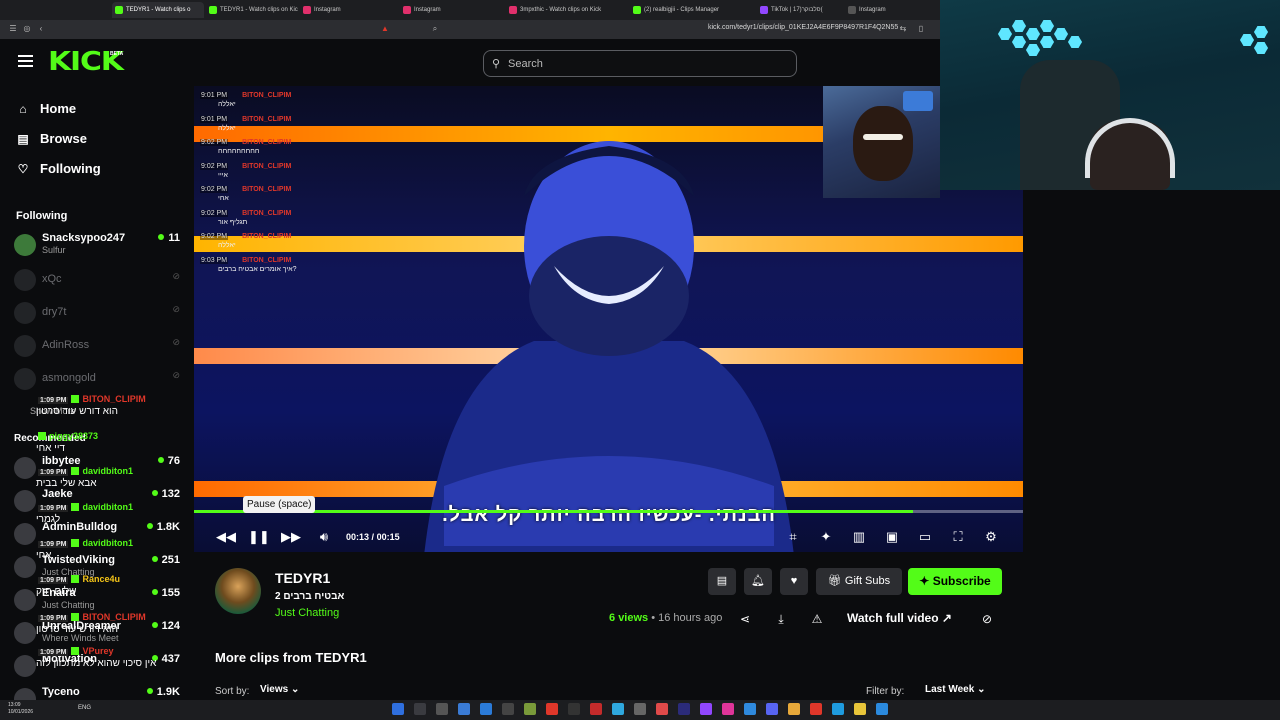 This screenshot has height=720, width=1280. I want to click on followed-channel: Snacksypoo247 Sulfur 11, so click(99, 244).